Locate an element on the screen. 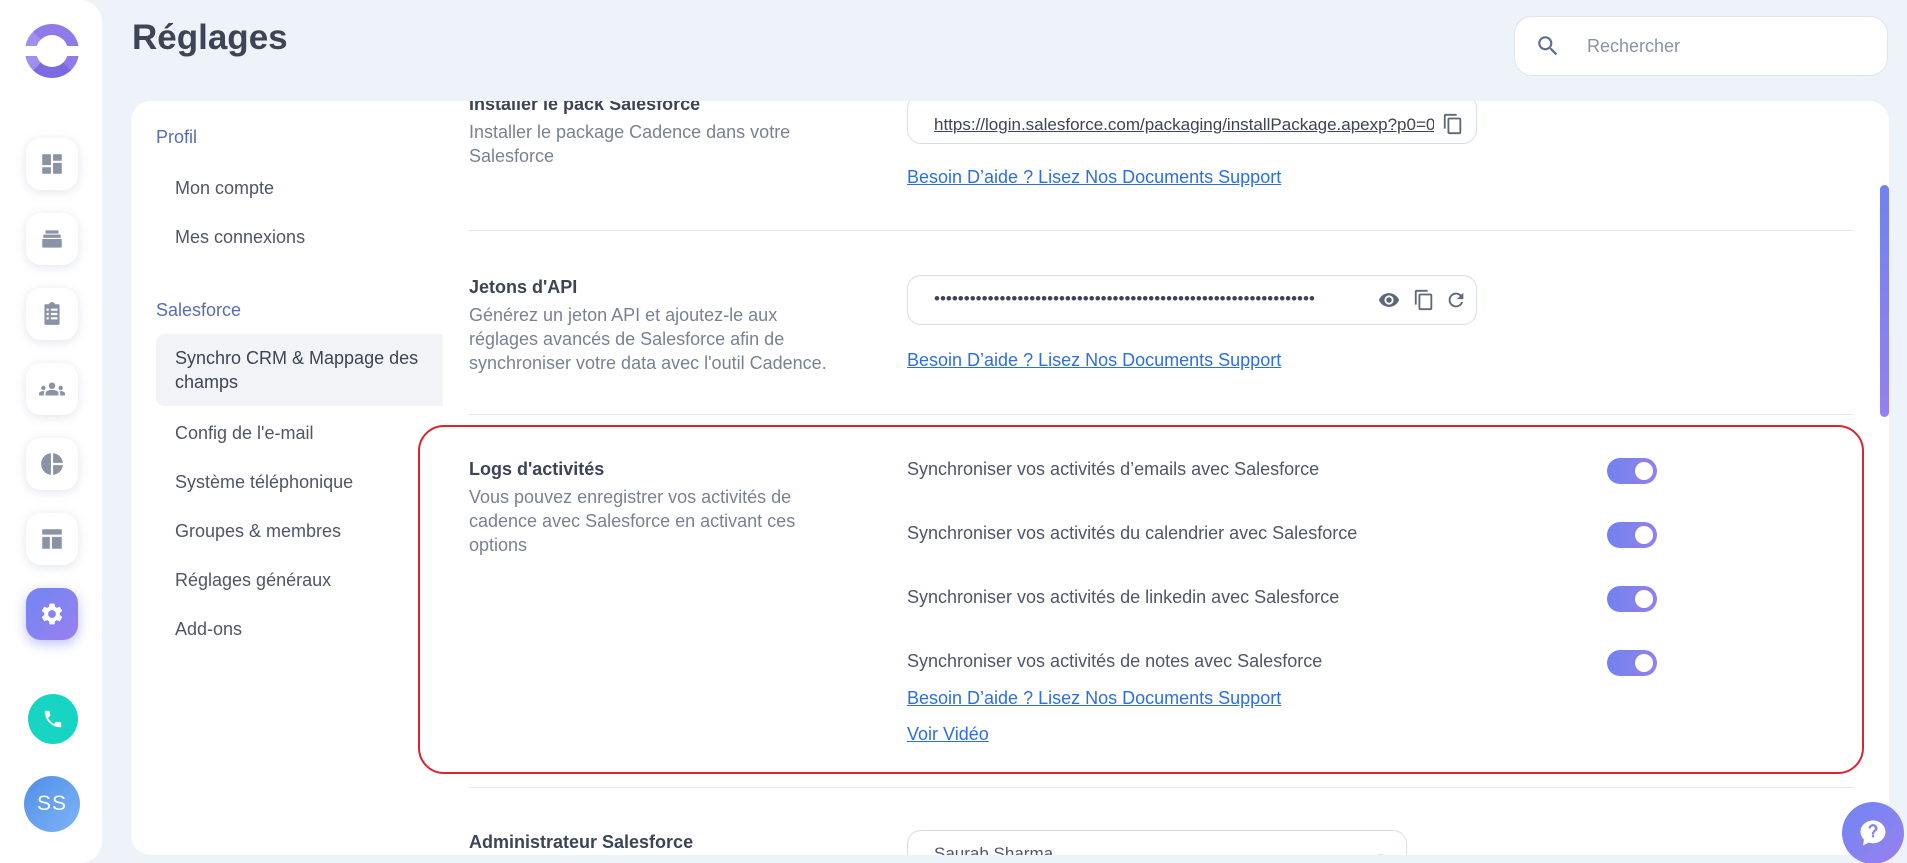 The width and height of the screenshot is (1907, 863). dashboard-nav-button is located at coordinates (52, 164).